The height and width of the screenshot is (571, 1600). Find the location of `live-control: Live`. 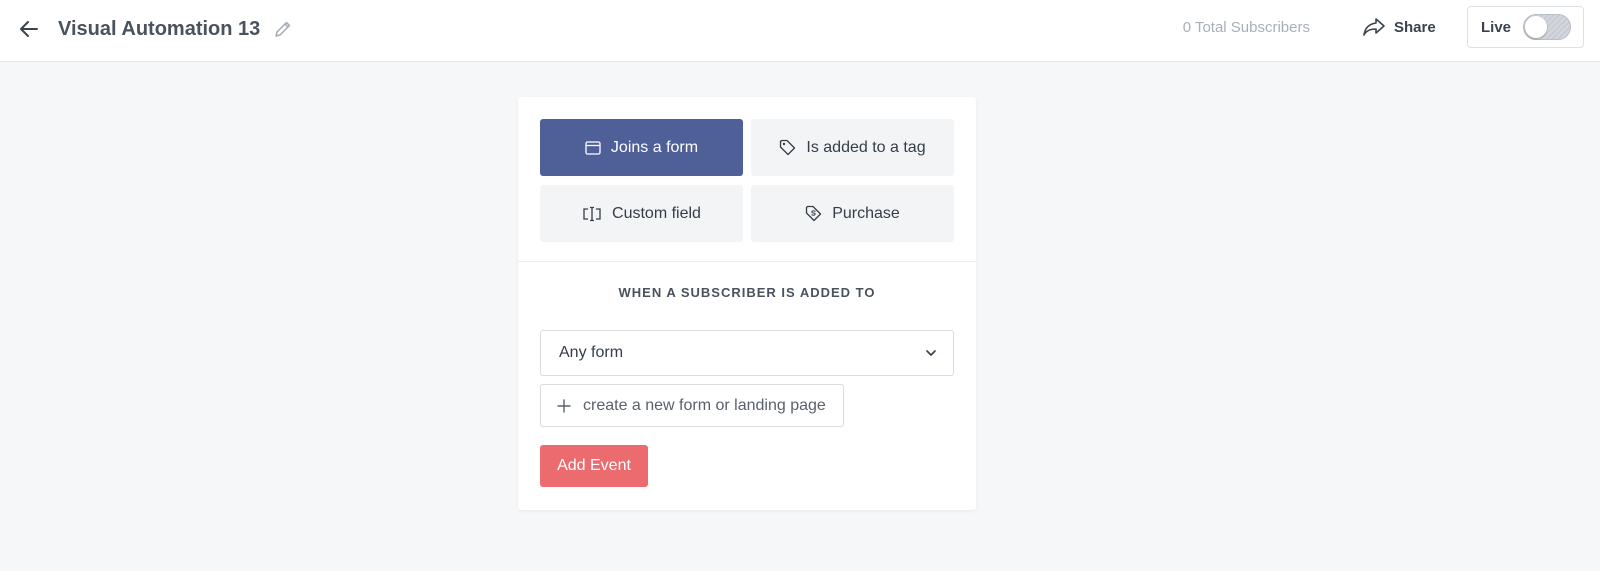

live-control: Live is located at coordinates (1525, 27).